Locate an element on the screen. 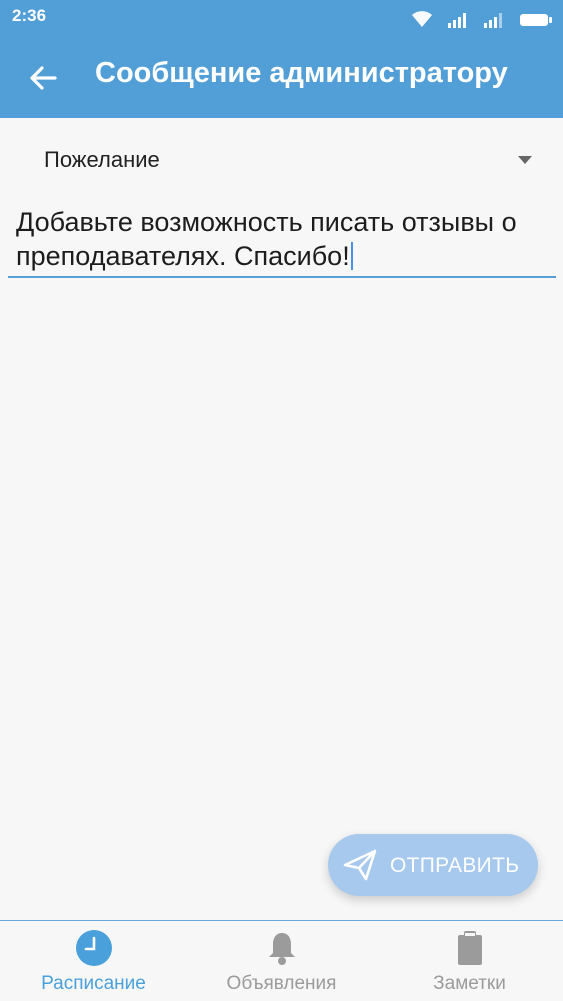  nav-item-announcements: Объявления is located at coordinates (281, 961).